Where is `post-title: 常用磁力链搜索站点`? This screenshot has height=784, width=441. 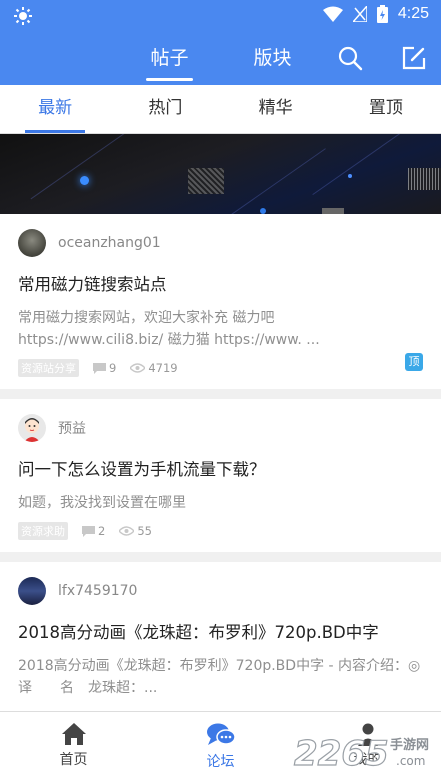
post-title: 常用磁力链搜索站点 is located at coordinates (92, 284).